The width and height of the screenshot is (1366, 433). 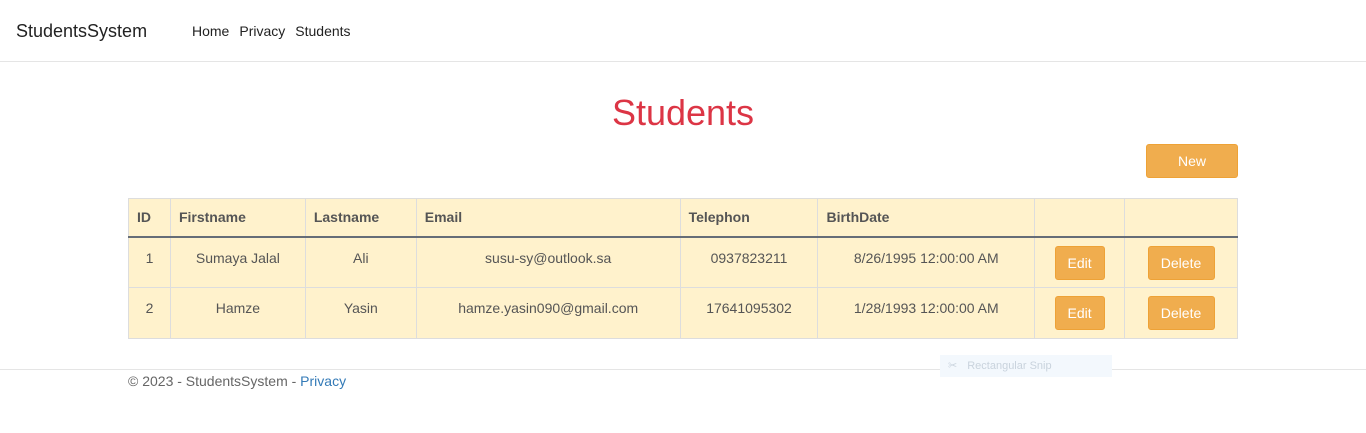 What do you see at coordinates (323, 381) in the screenshot?
I see `footer-privacy-link: Privacy` at bounding box center [323, 381].